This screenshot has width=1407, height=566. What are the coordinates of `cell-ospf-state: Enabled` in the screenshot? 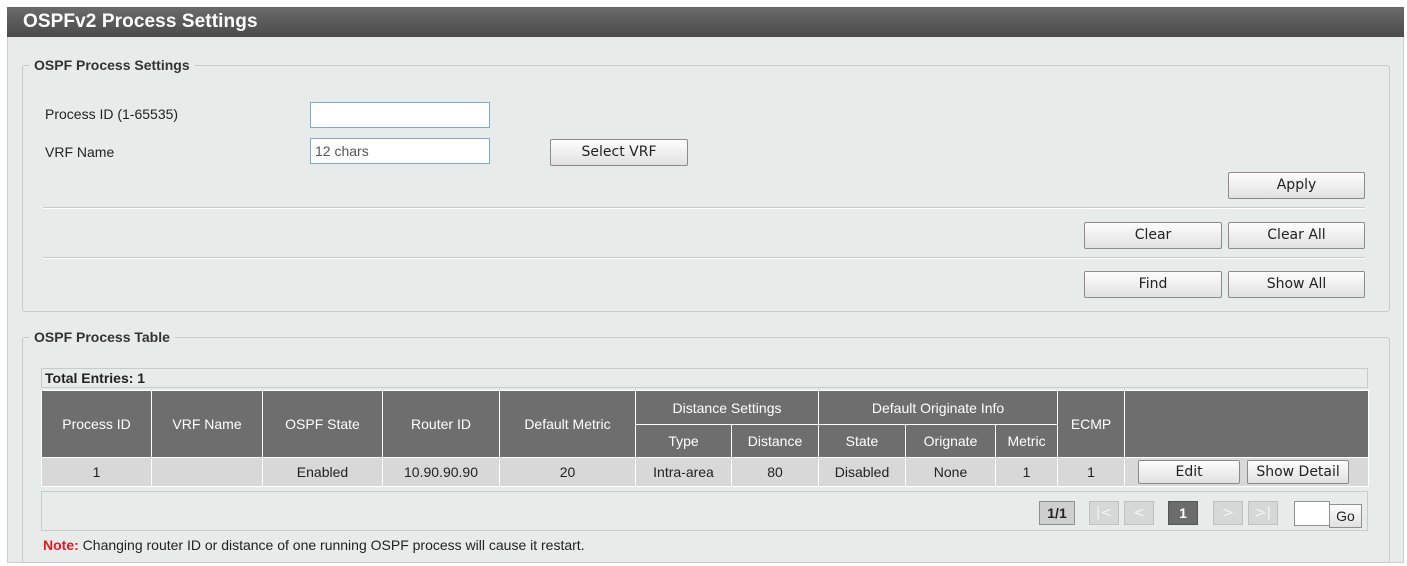 It's located at (322, 472).